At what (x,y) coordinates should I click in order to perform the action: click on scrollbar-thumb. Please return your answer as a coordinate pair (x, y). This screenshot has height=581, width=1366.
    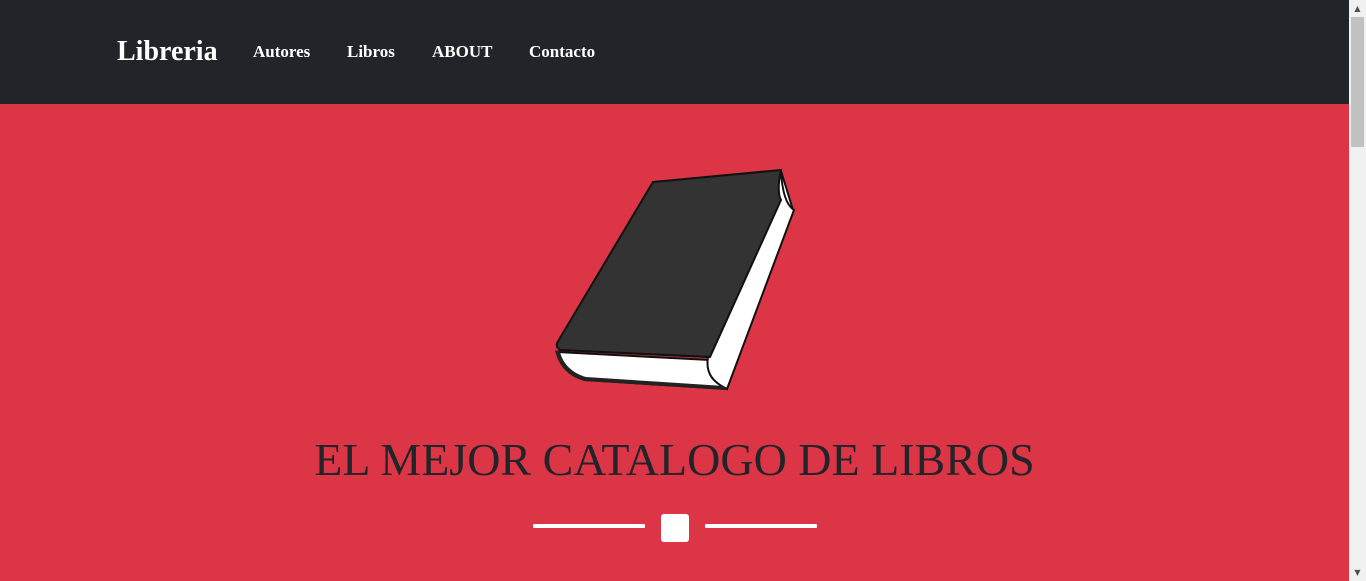
    Looking at the image, I should click on (1357, 82).